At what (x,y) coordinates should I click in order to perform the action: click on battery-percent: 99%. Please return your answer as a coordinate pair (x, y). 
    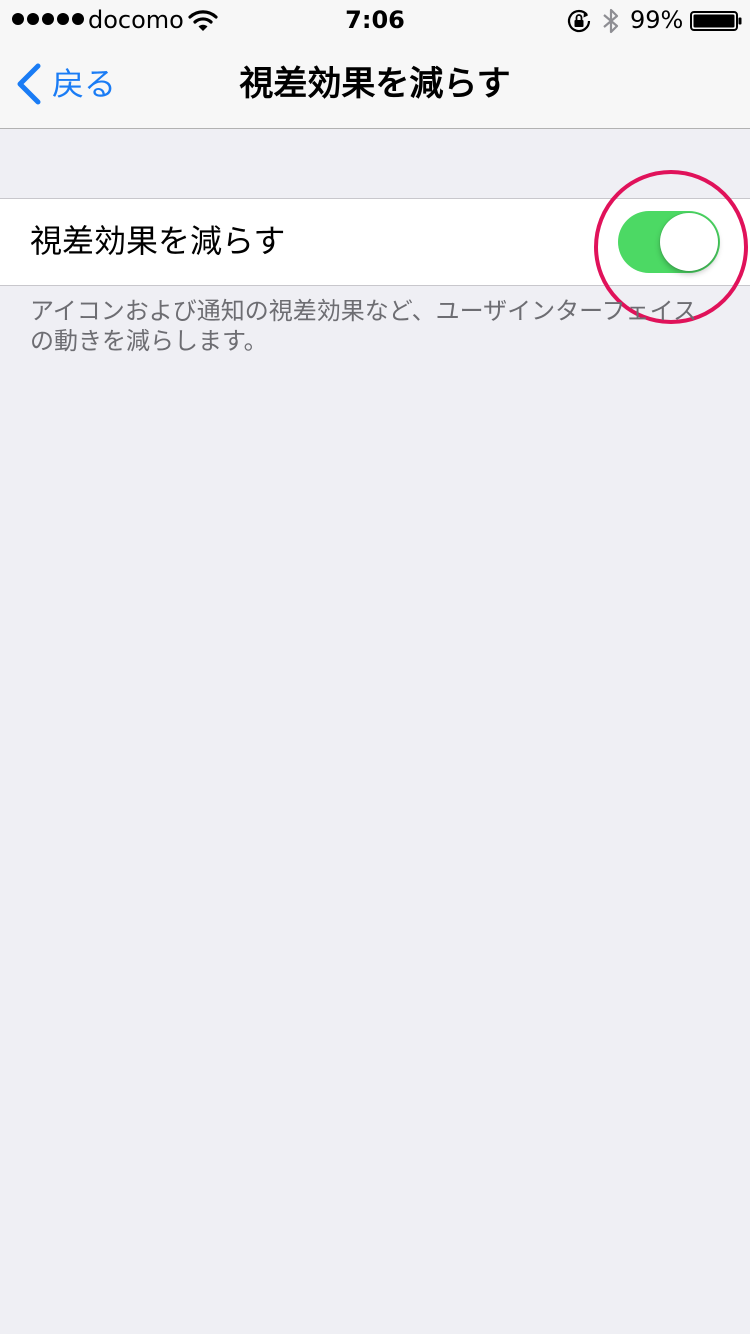
    Looking at the image, I should click on (657, 20).